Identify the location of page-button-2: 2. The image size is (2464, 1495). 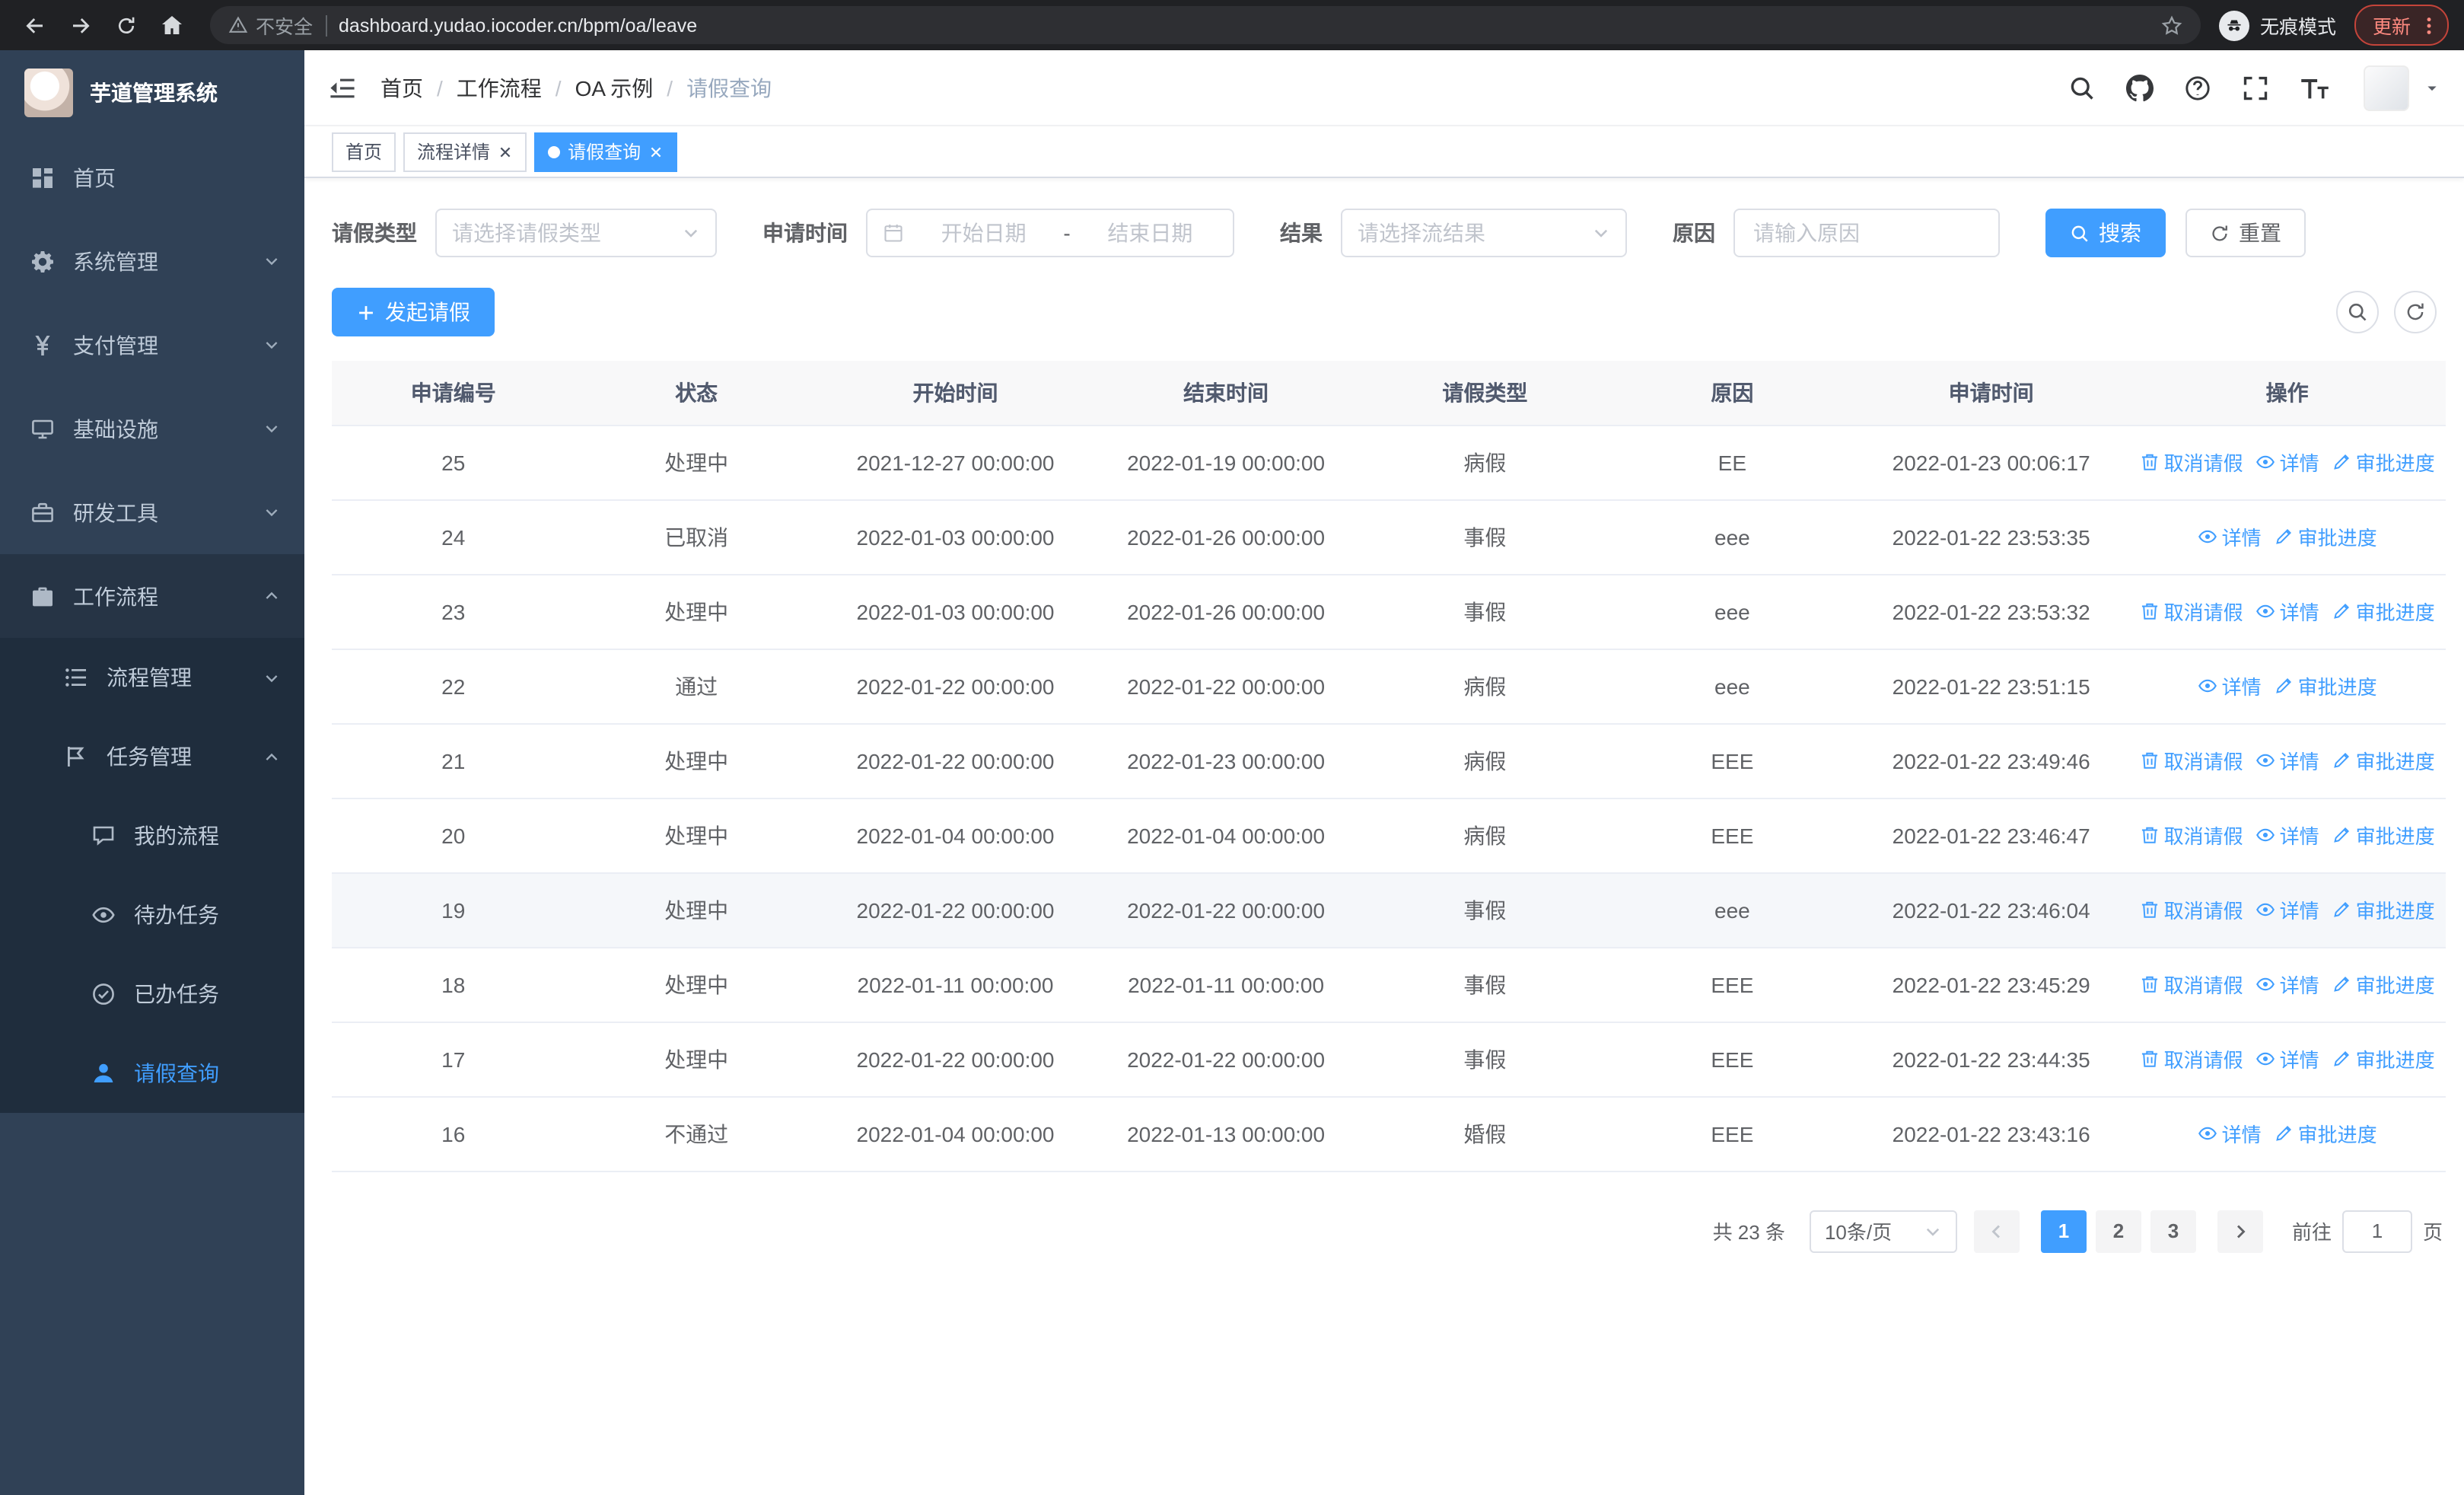
(2118, 1231).